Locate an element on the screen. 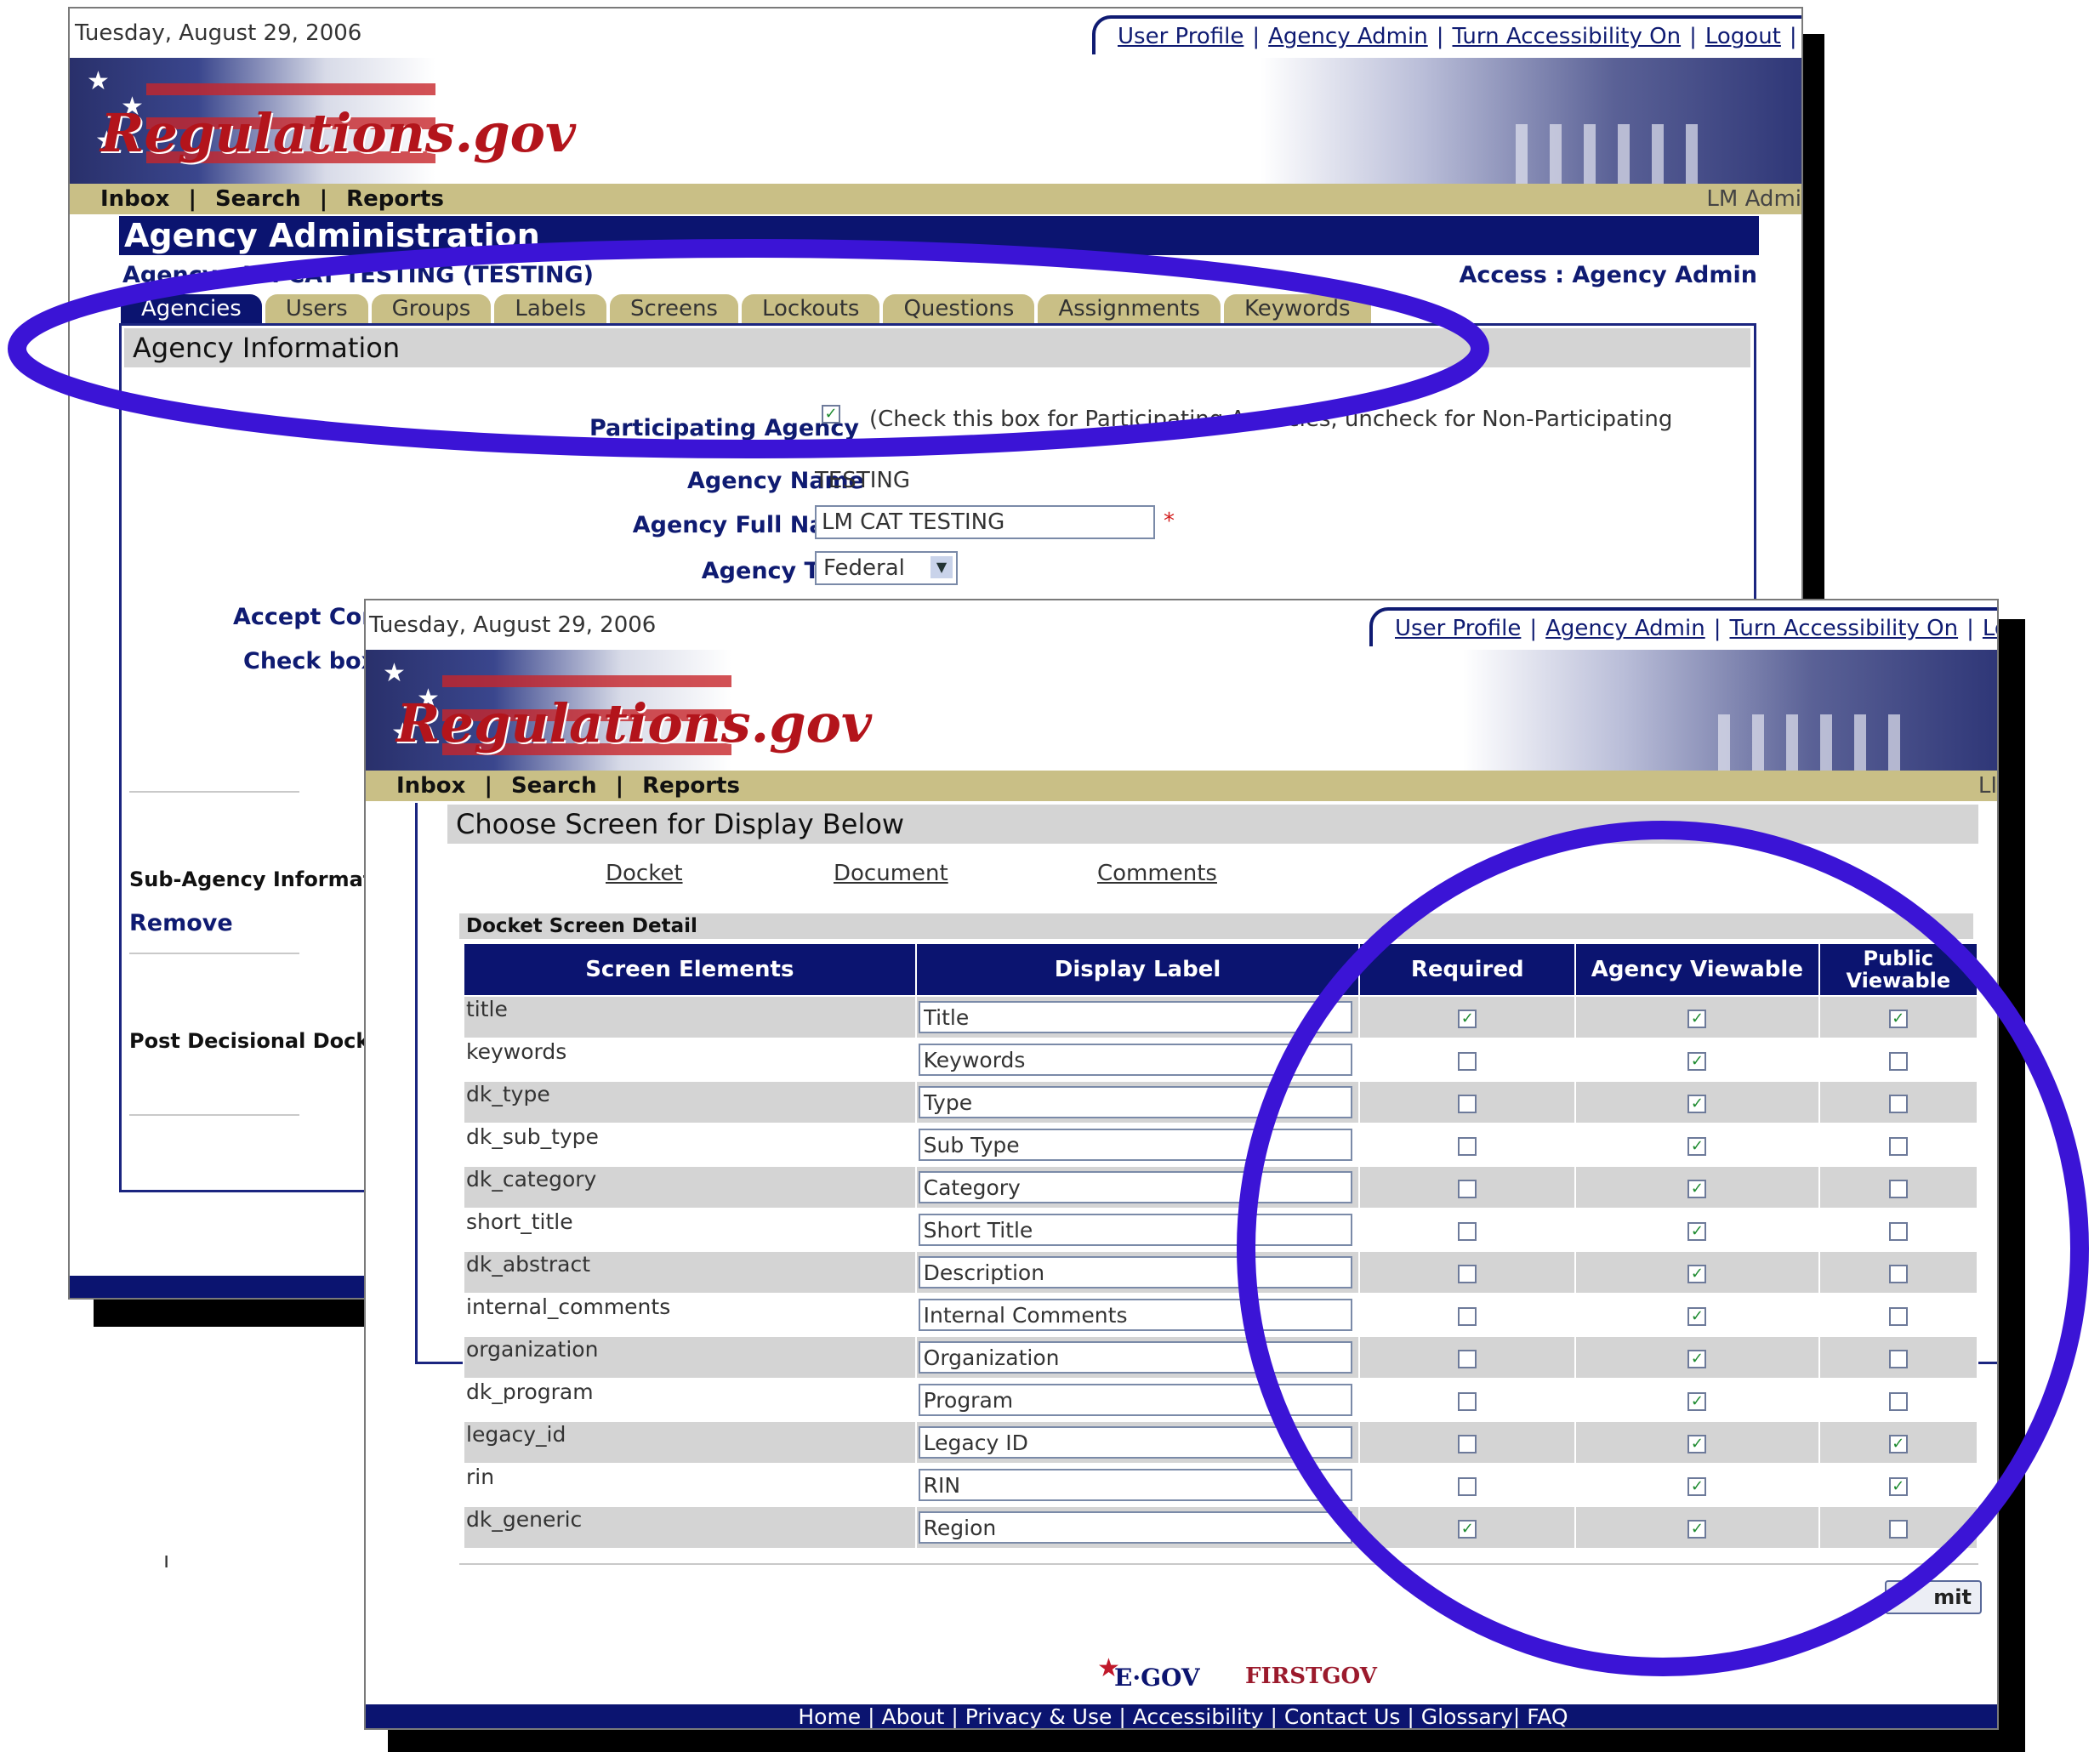 Image resolution: width=2100 pixels, height=1752 pixels. remove-link: Remove is located at coordinates (181, 923).